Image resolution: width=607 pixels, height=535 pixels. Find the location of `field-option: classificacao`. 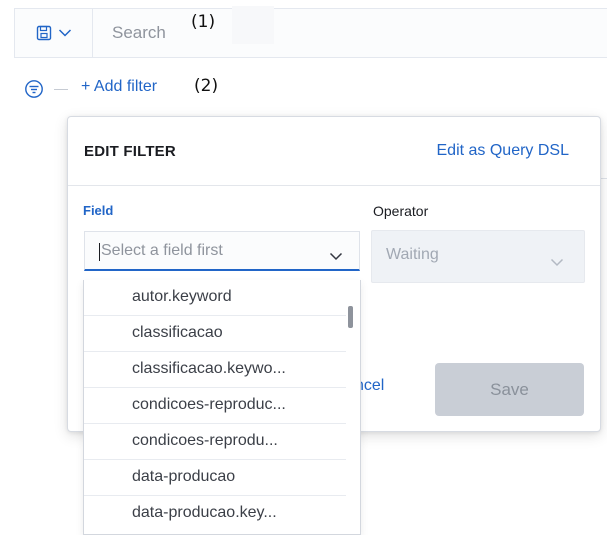

field-option: classificacao is located at coordinates (215, 334).